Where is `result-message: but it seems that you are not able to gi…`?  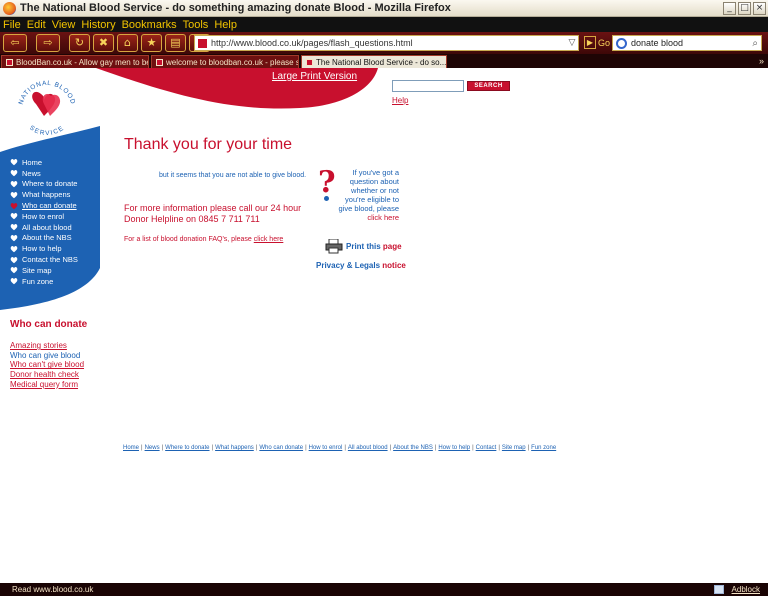 result-message: but it seems that you are not able to gi… is located at coordinates (233, 175).